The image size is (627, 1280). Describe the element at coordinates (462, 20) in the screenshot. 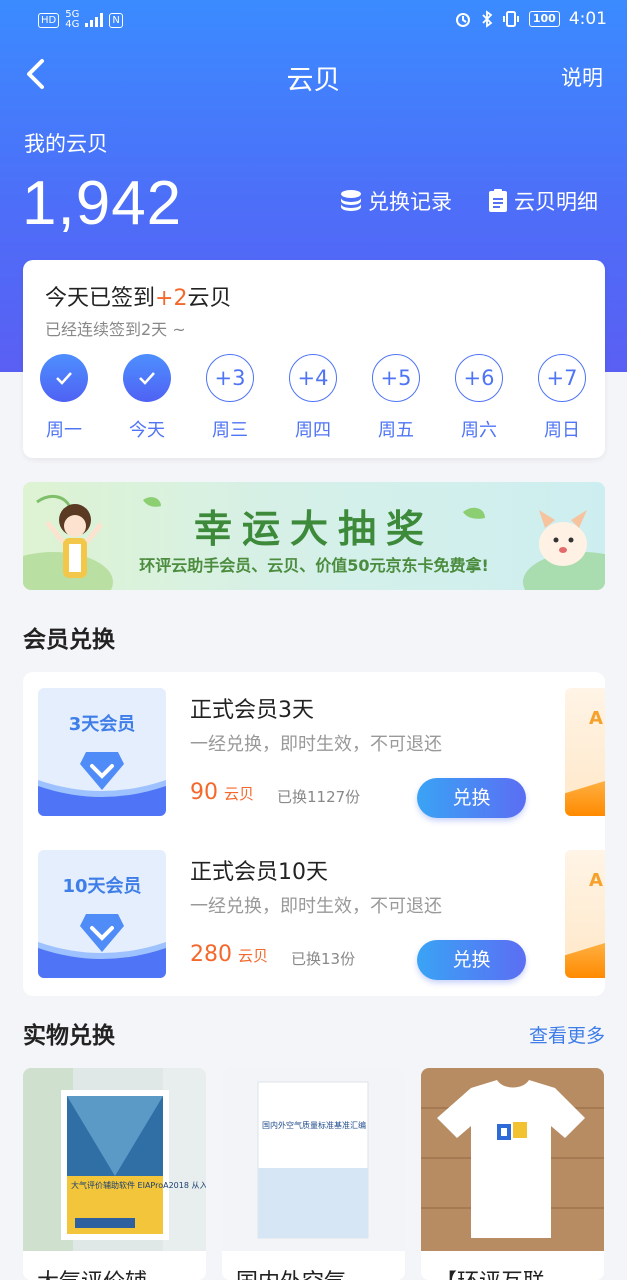

I see `alarm-icon` at that location.